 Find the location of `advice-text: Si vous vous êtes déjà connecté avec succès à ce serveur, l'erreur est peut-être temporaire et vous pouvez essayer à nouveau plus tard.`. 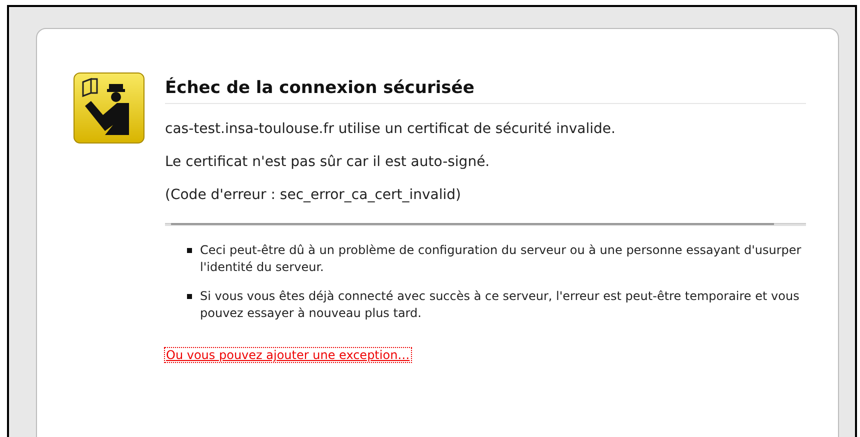

advice-text: Si vous vous êtes déjà connecté avec succès à ce serveur, l'erreur est peut-être temporaire et vous pouvez essayer à nouveau plus tard. is located at coordinates (500, 305).